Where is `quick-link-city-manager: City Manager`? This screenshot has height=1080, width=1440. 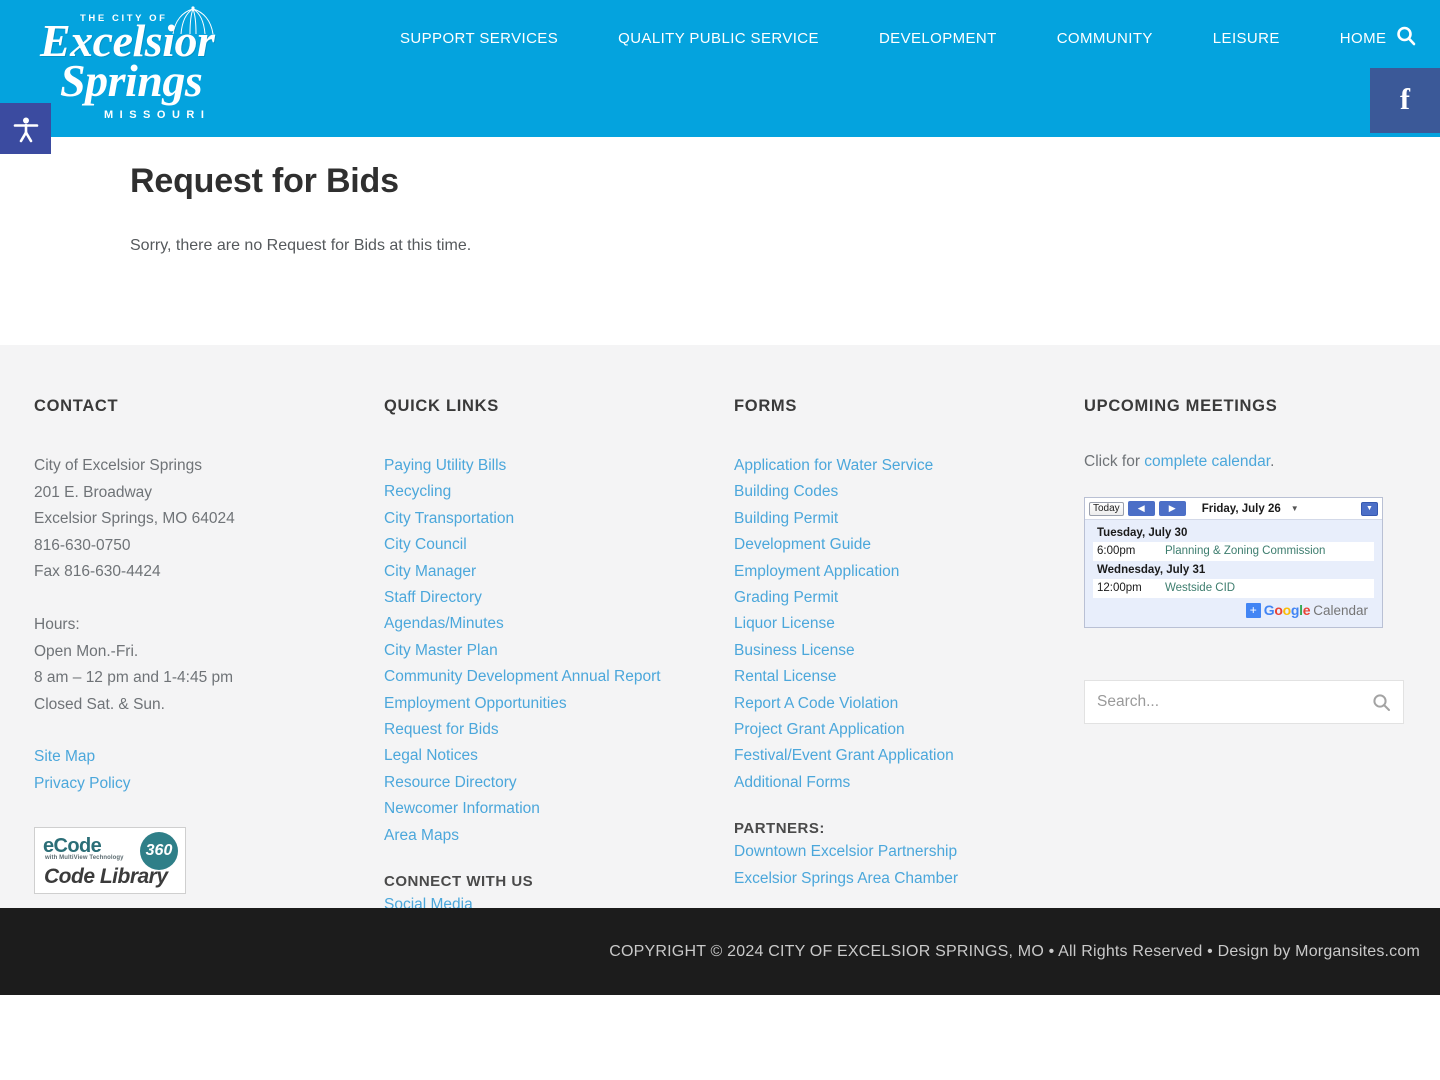 quick-link-city-manager: City Manager is located at coordinates (559, 572).